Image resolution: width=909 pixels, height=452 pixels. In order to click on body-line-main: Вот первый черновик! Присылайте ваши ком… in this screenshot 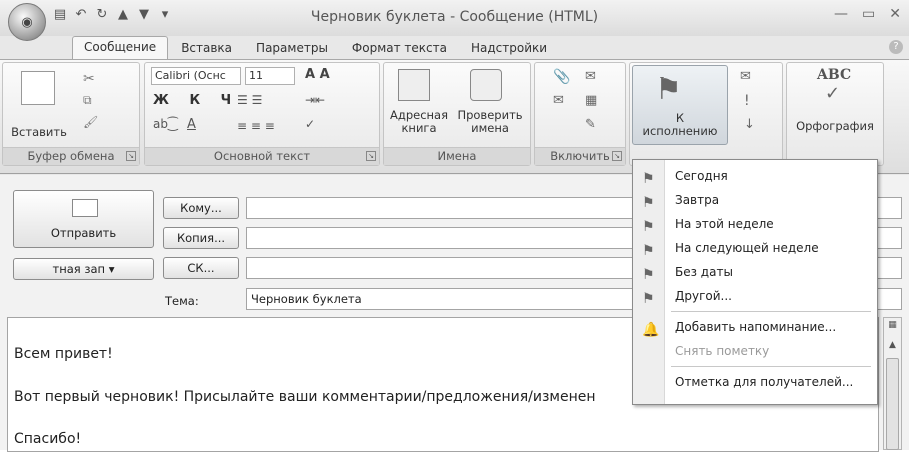, I will do `click(305, 397)`.